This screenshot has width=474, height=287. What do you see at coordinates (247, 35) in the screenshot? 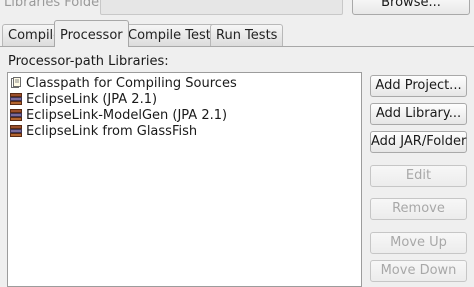
I see `tab-run-tests: Run Tests` at bounding box center [247, 35].